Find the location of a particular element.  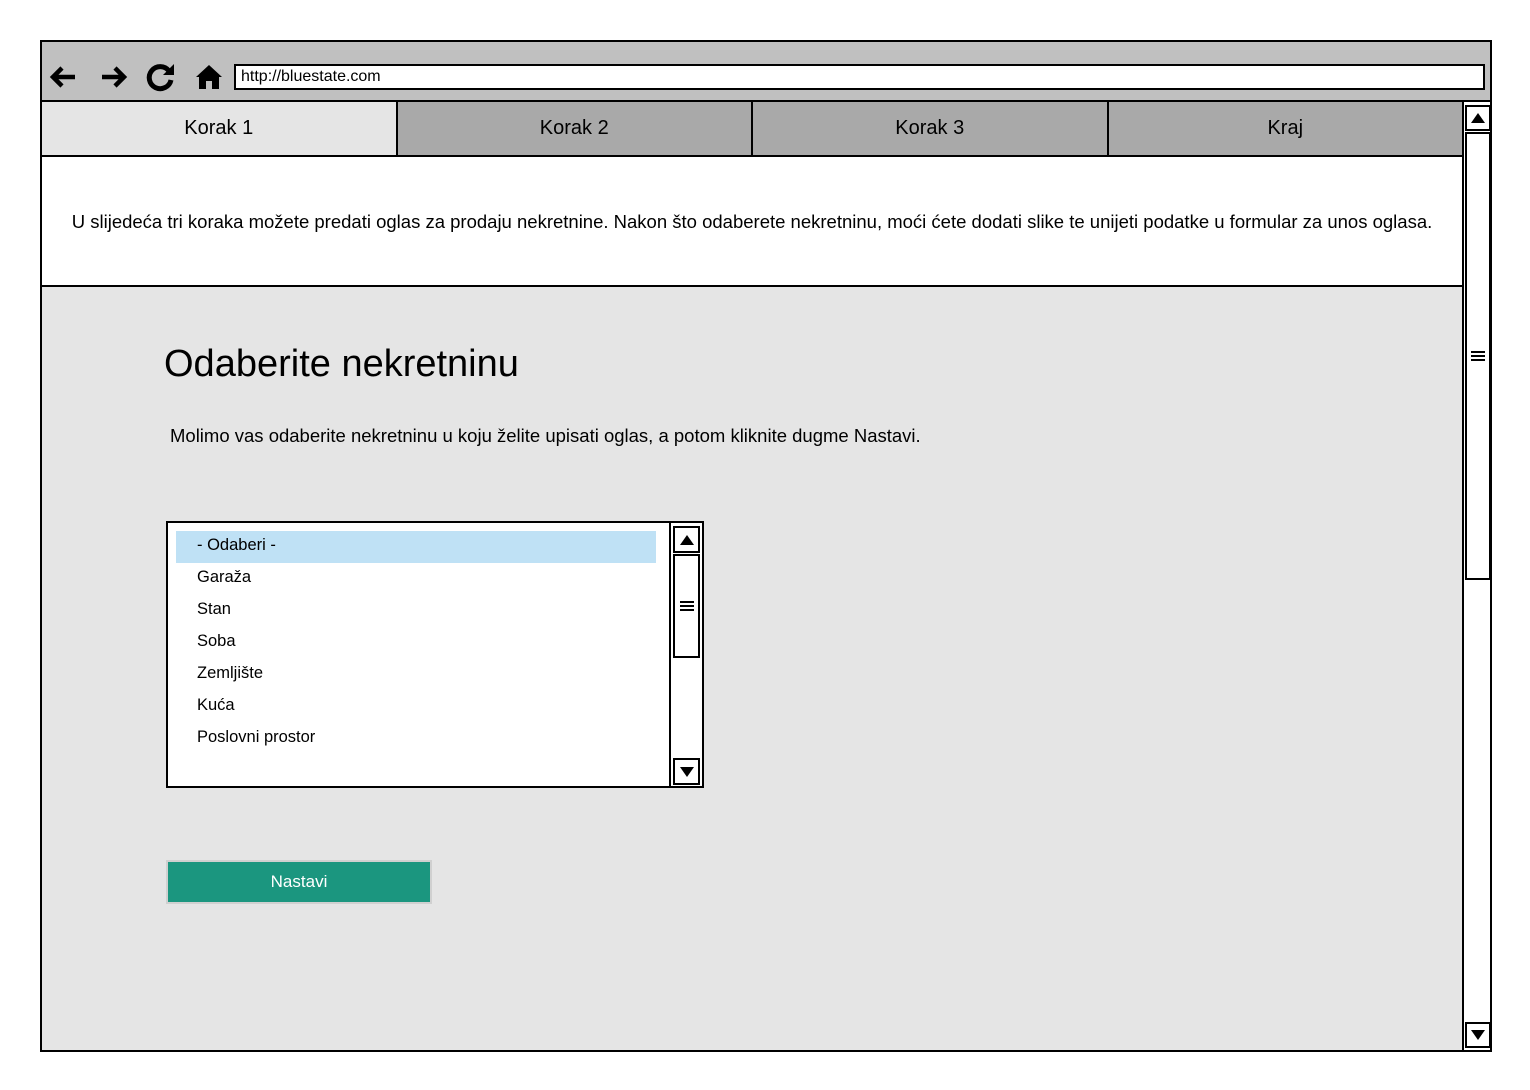

back-arrow-icon is located at coordinates (63, 77).